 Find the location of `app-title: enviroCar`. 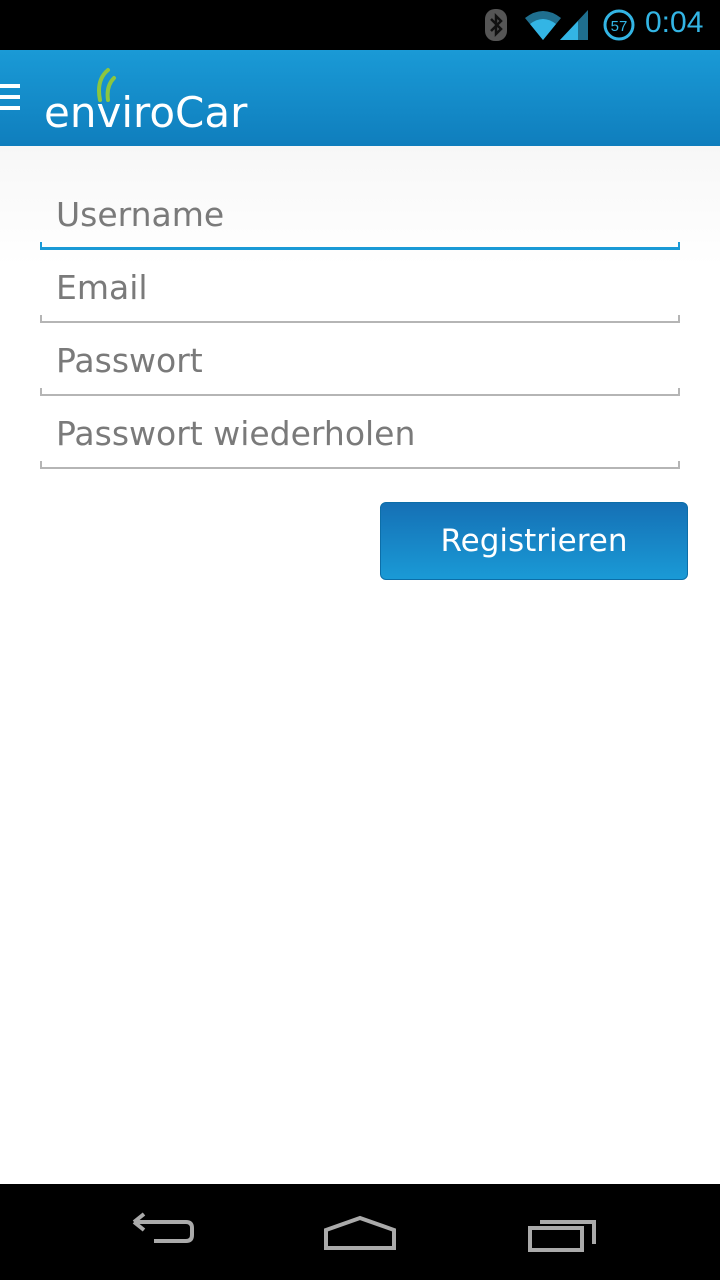

app-title: enviroCar is located at coordinates (146, 112).